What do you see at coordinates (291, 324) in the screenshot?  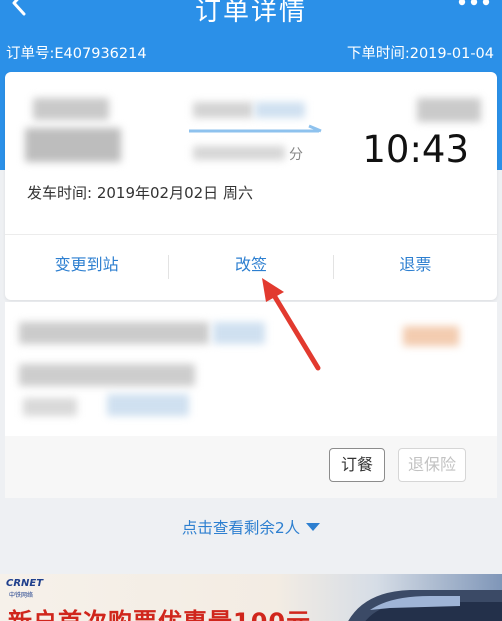 I see `annotation-arrow-icon` at bounding box center [291, 324].